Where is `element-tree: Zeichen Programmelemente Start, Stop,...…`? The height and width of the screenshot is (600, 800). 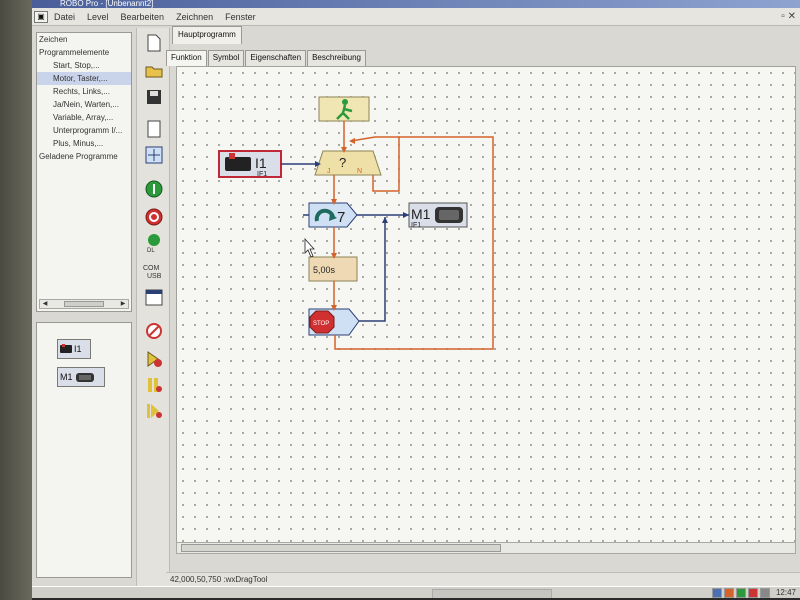 element-tree: Zeichen Programmelemente Start, Stop,...… is located at coordinates (84, 172).